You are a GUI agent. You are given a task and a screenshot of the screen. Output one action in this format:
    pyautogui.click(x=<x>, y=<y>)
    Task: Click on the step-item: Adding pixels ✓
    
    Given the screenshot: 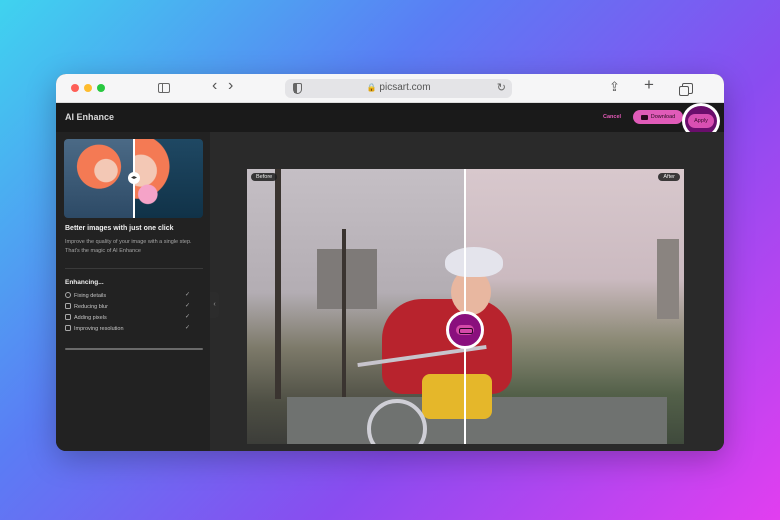 What is the action you would take?
    pyautogui.click(x=127, y=319)
    